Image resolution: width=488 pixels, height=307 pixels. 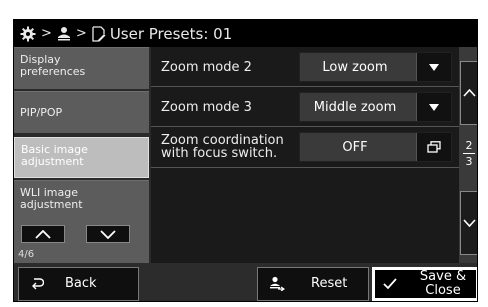 I want to click on fraction-line, so click(x=469, y=153).